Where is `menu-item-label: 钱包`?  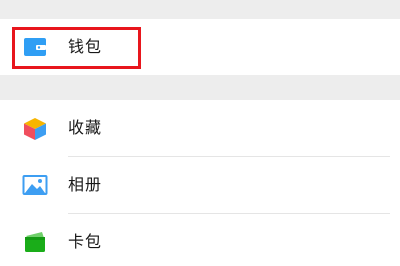 menu-item-label: 钱包 is located at coordinates (85, 46).